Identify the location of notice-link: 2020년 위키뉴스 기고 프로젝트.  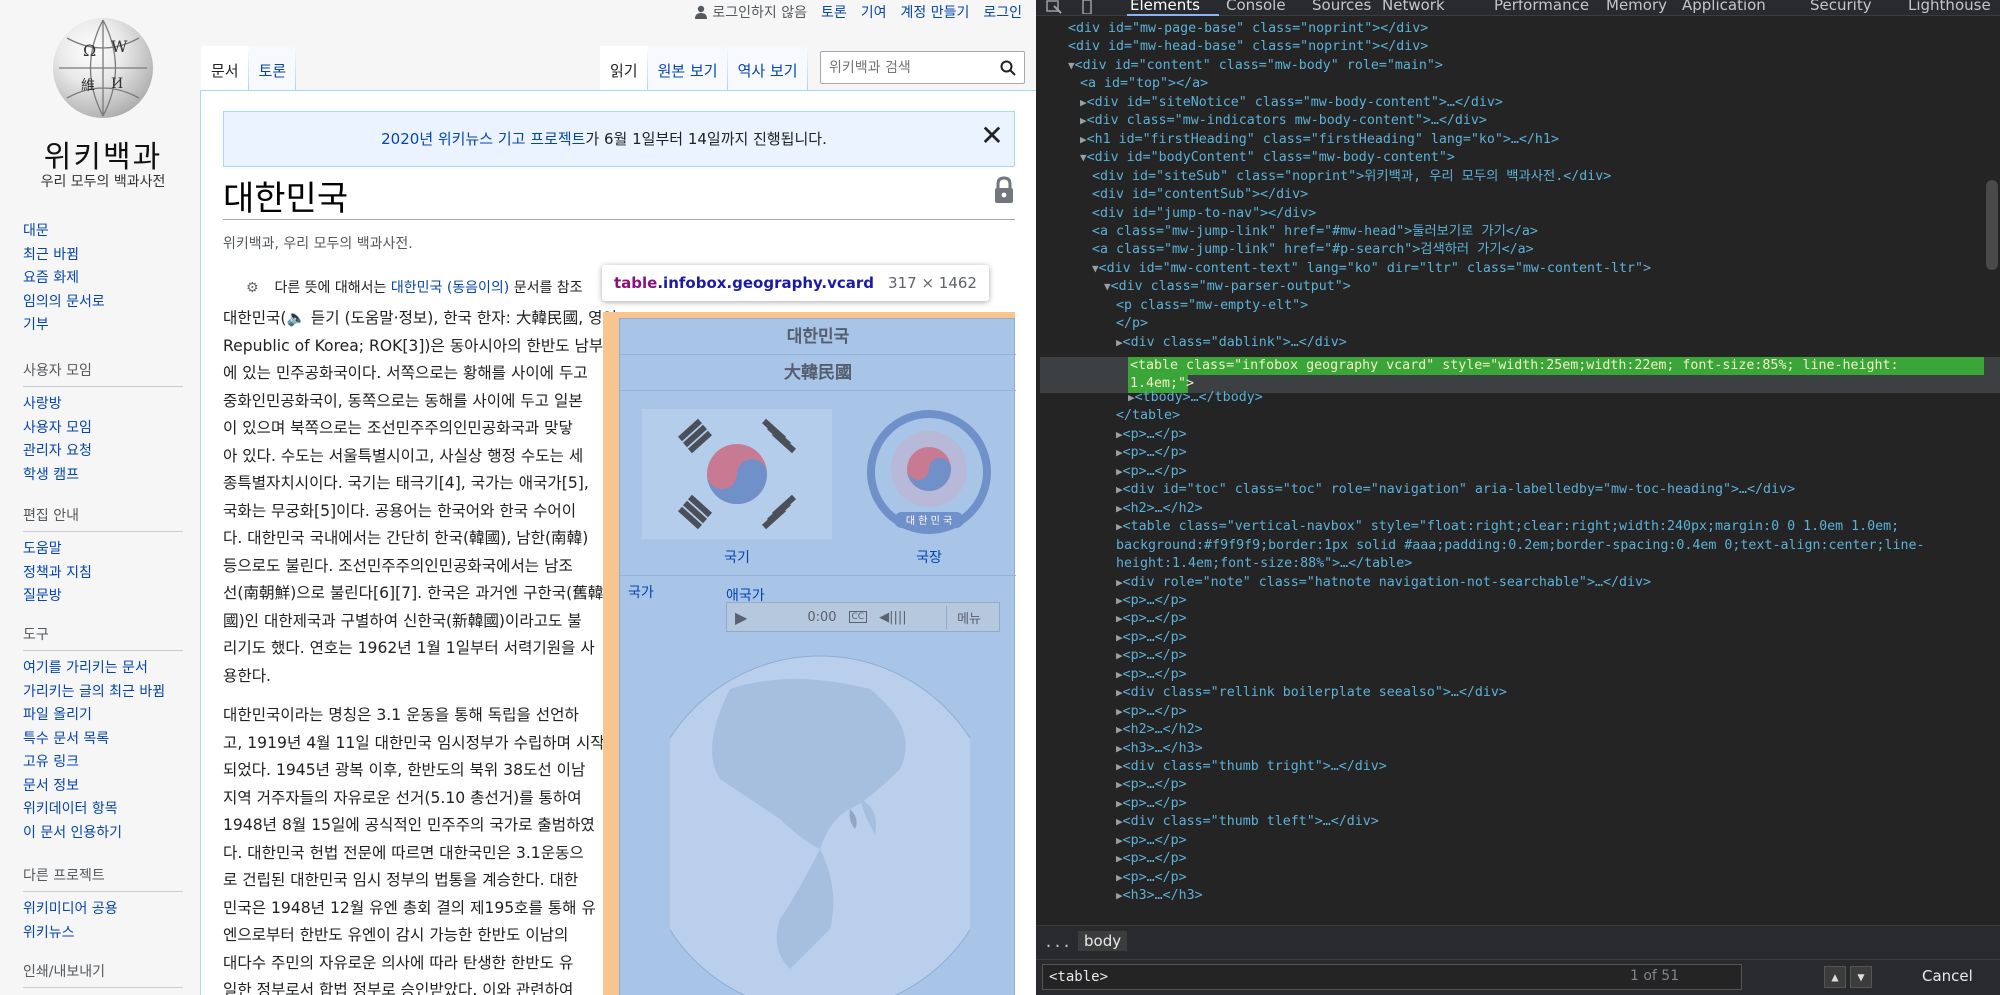
(483, 139).